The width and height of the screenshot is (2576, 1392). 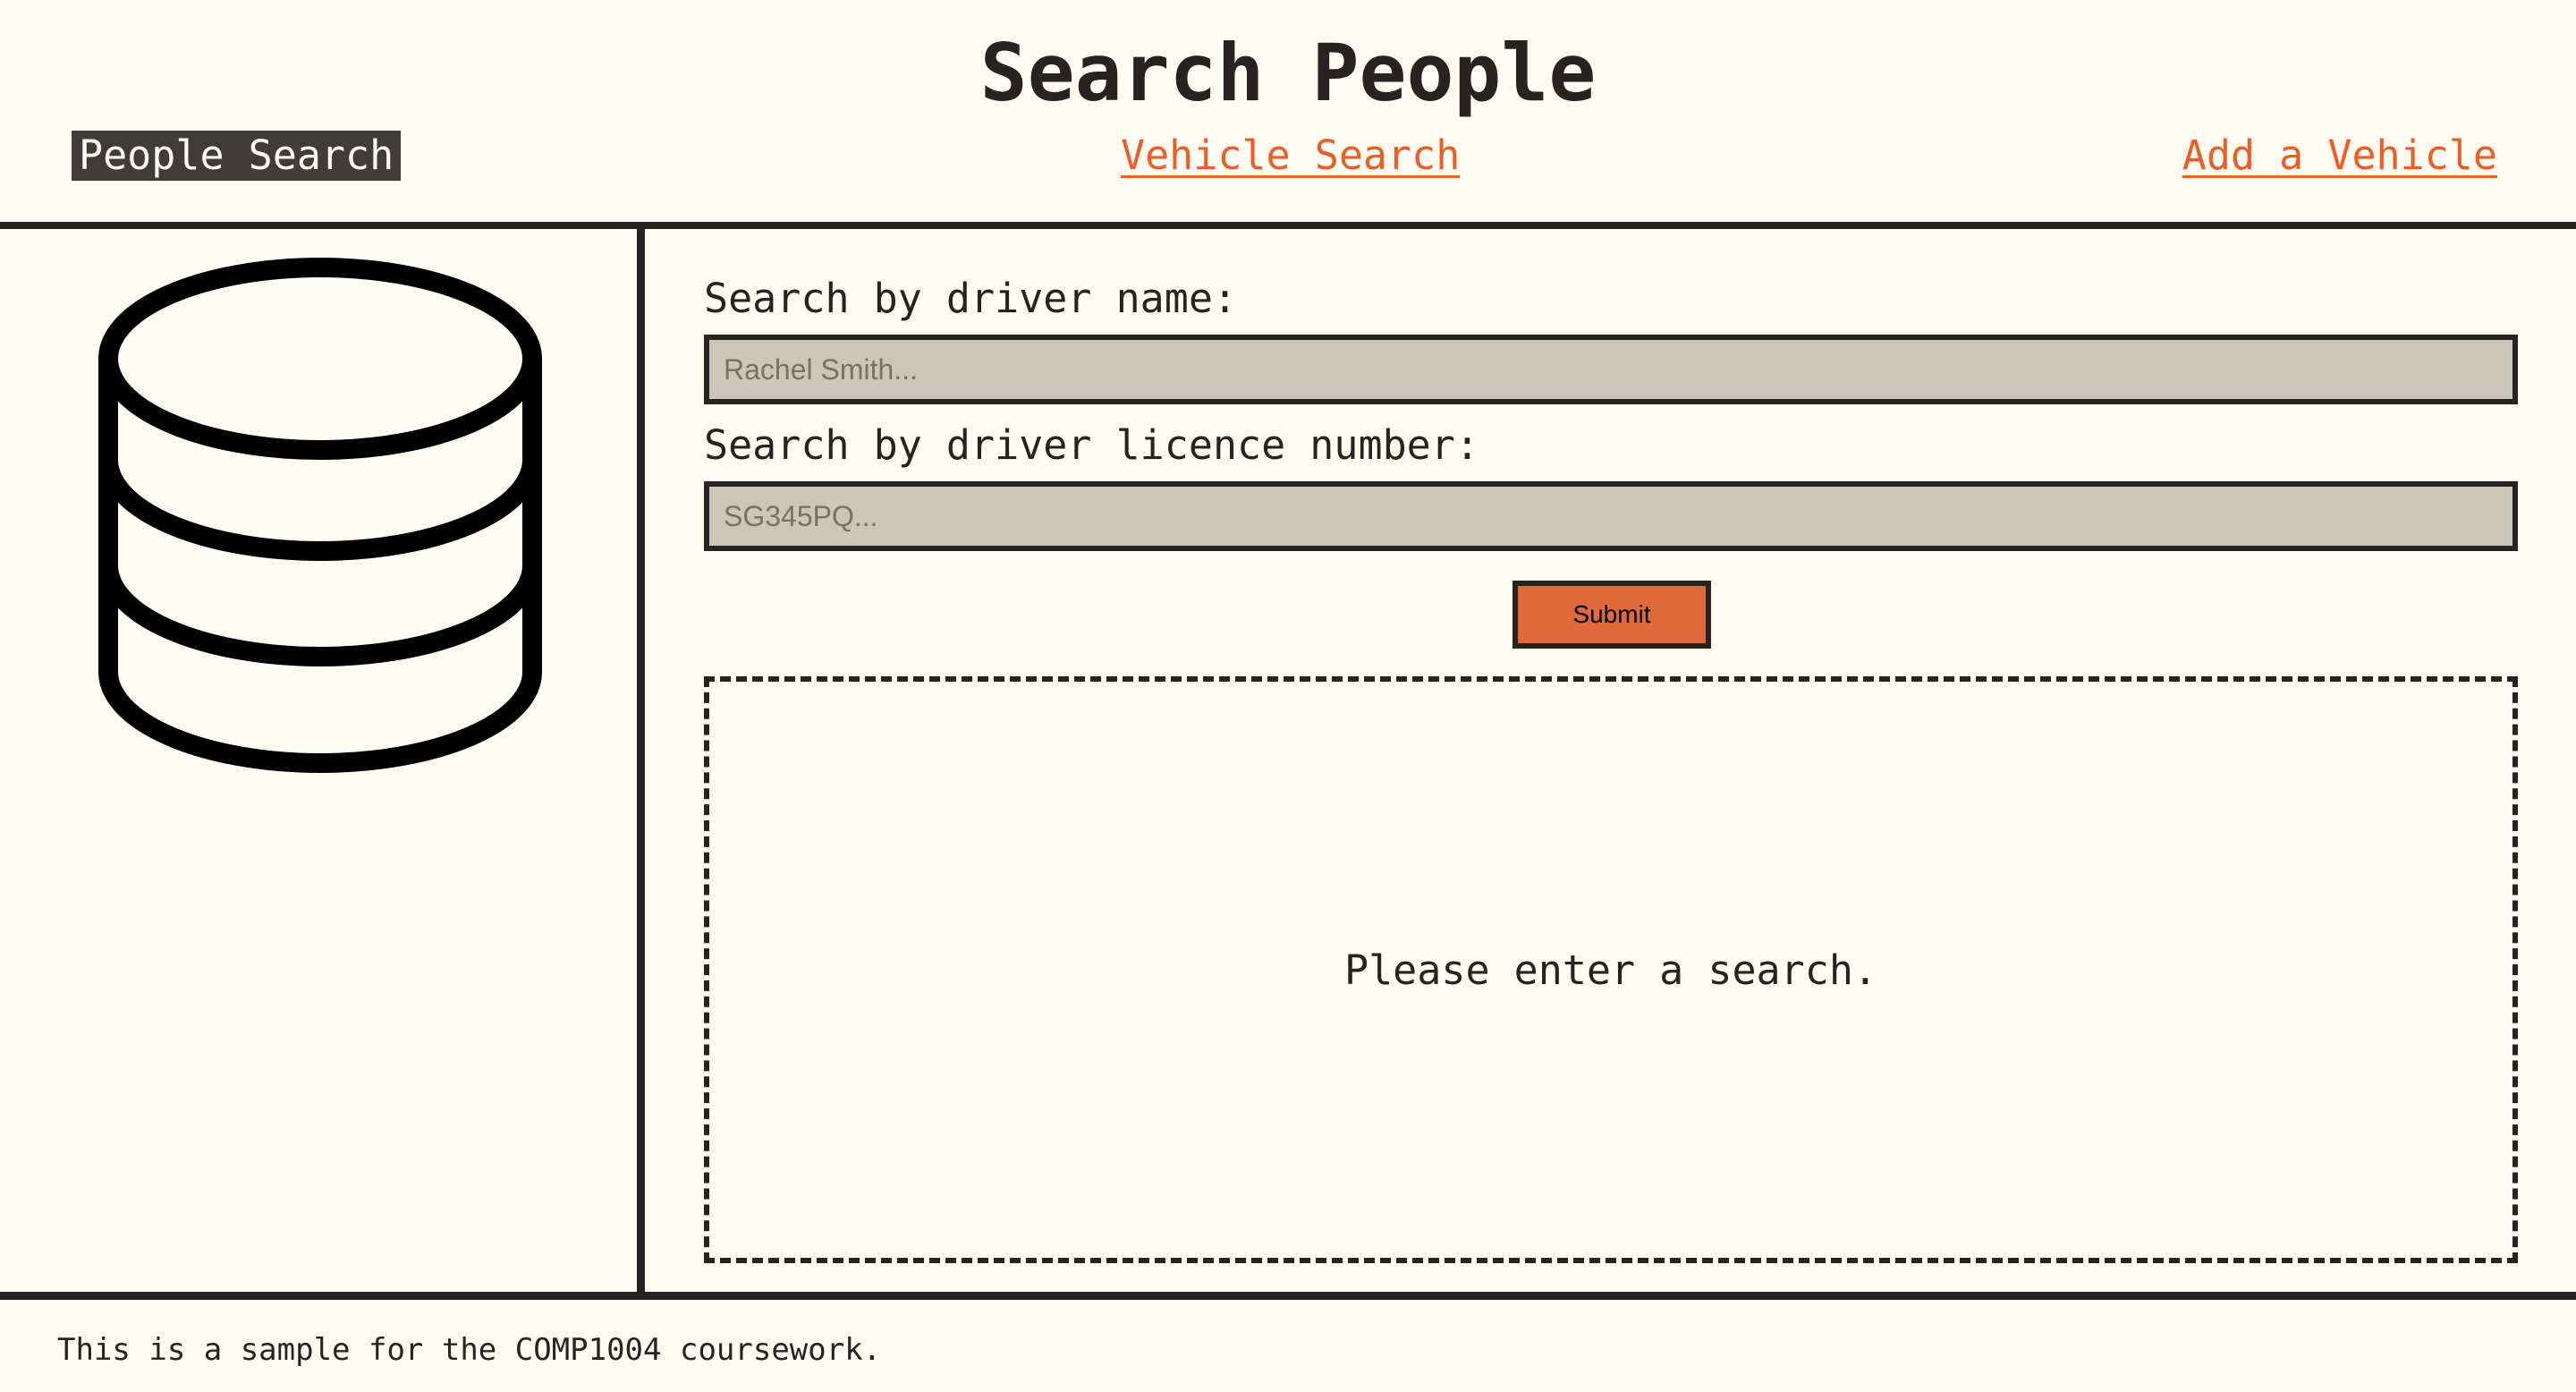 I want to click on nav-people-search: People Search, so click(x=237, y=156).